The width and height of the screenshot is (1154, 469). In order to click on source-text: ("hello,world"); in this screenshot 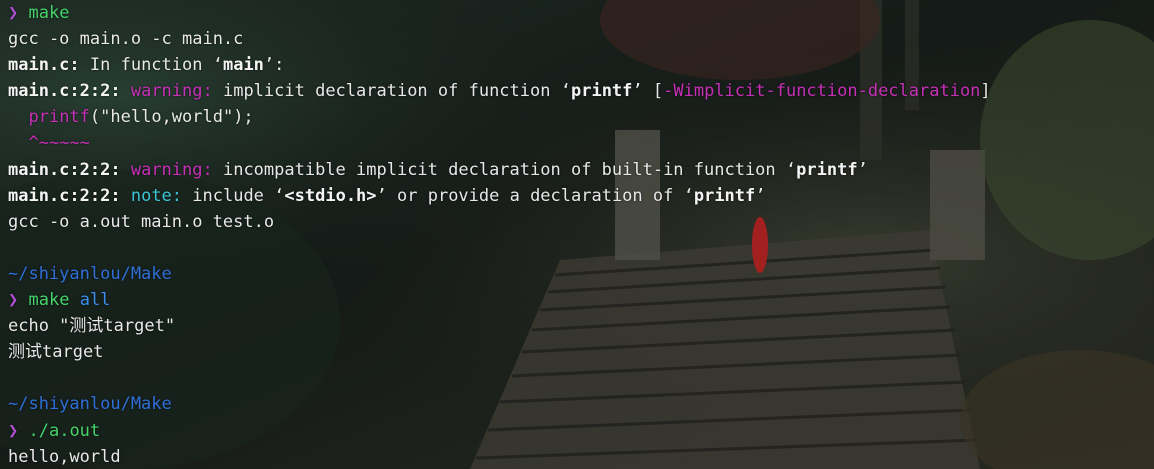, I will do `click(171, 117)`.